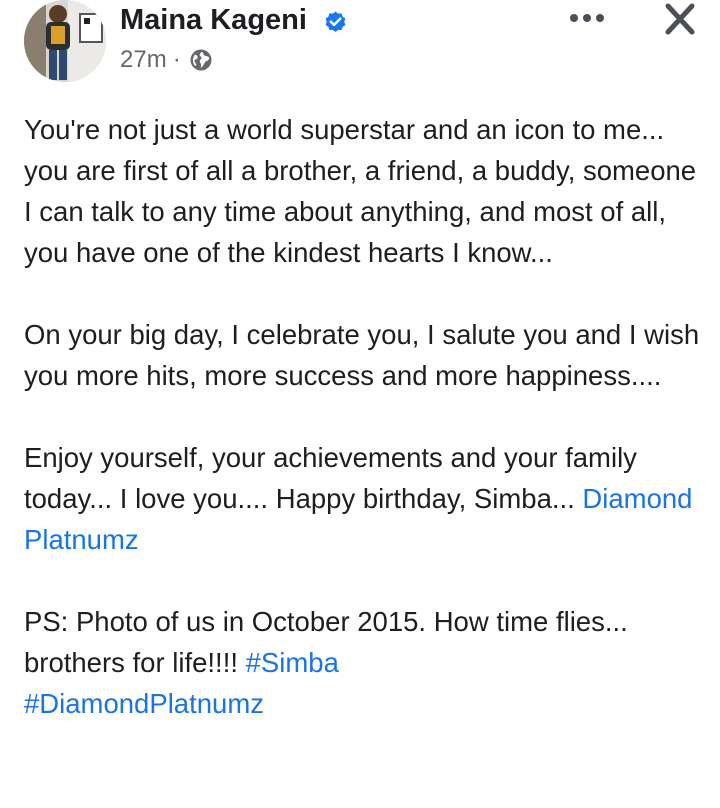  What do you see at coordinates (292, 662) in the screenshot?
I see `hashtag-link: #Simba` at bounding box center [292, 662].